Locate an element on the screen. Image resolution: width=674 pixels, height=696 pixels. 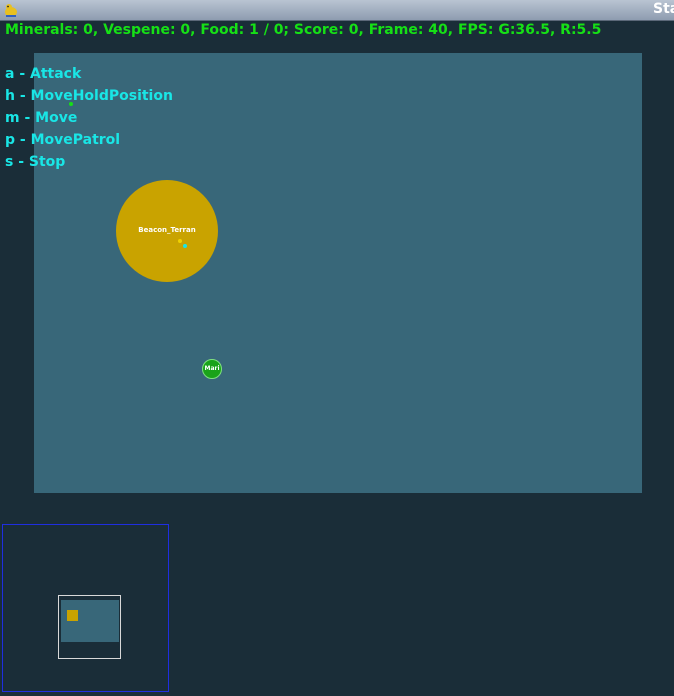
beacon-terran: Beacon_Terran is located at coordinates (167, 231).